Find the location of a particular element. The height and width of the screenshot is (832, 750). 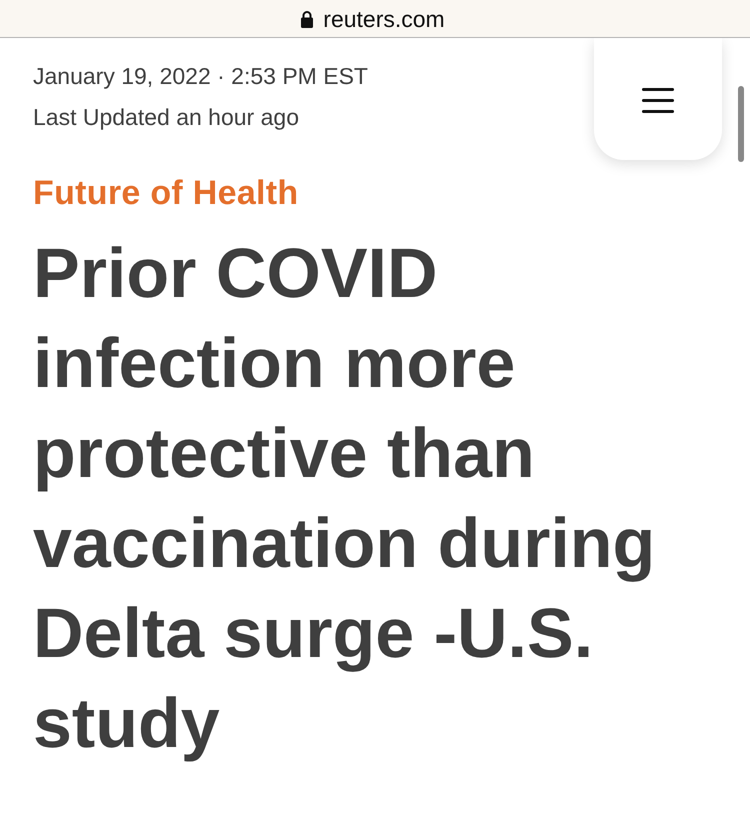

menu-button is located at coordinates (658, 99).